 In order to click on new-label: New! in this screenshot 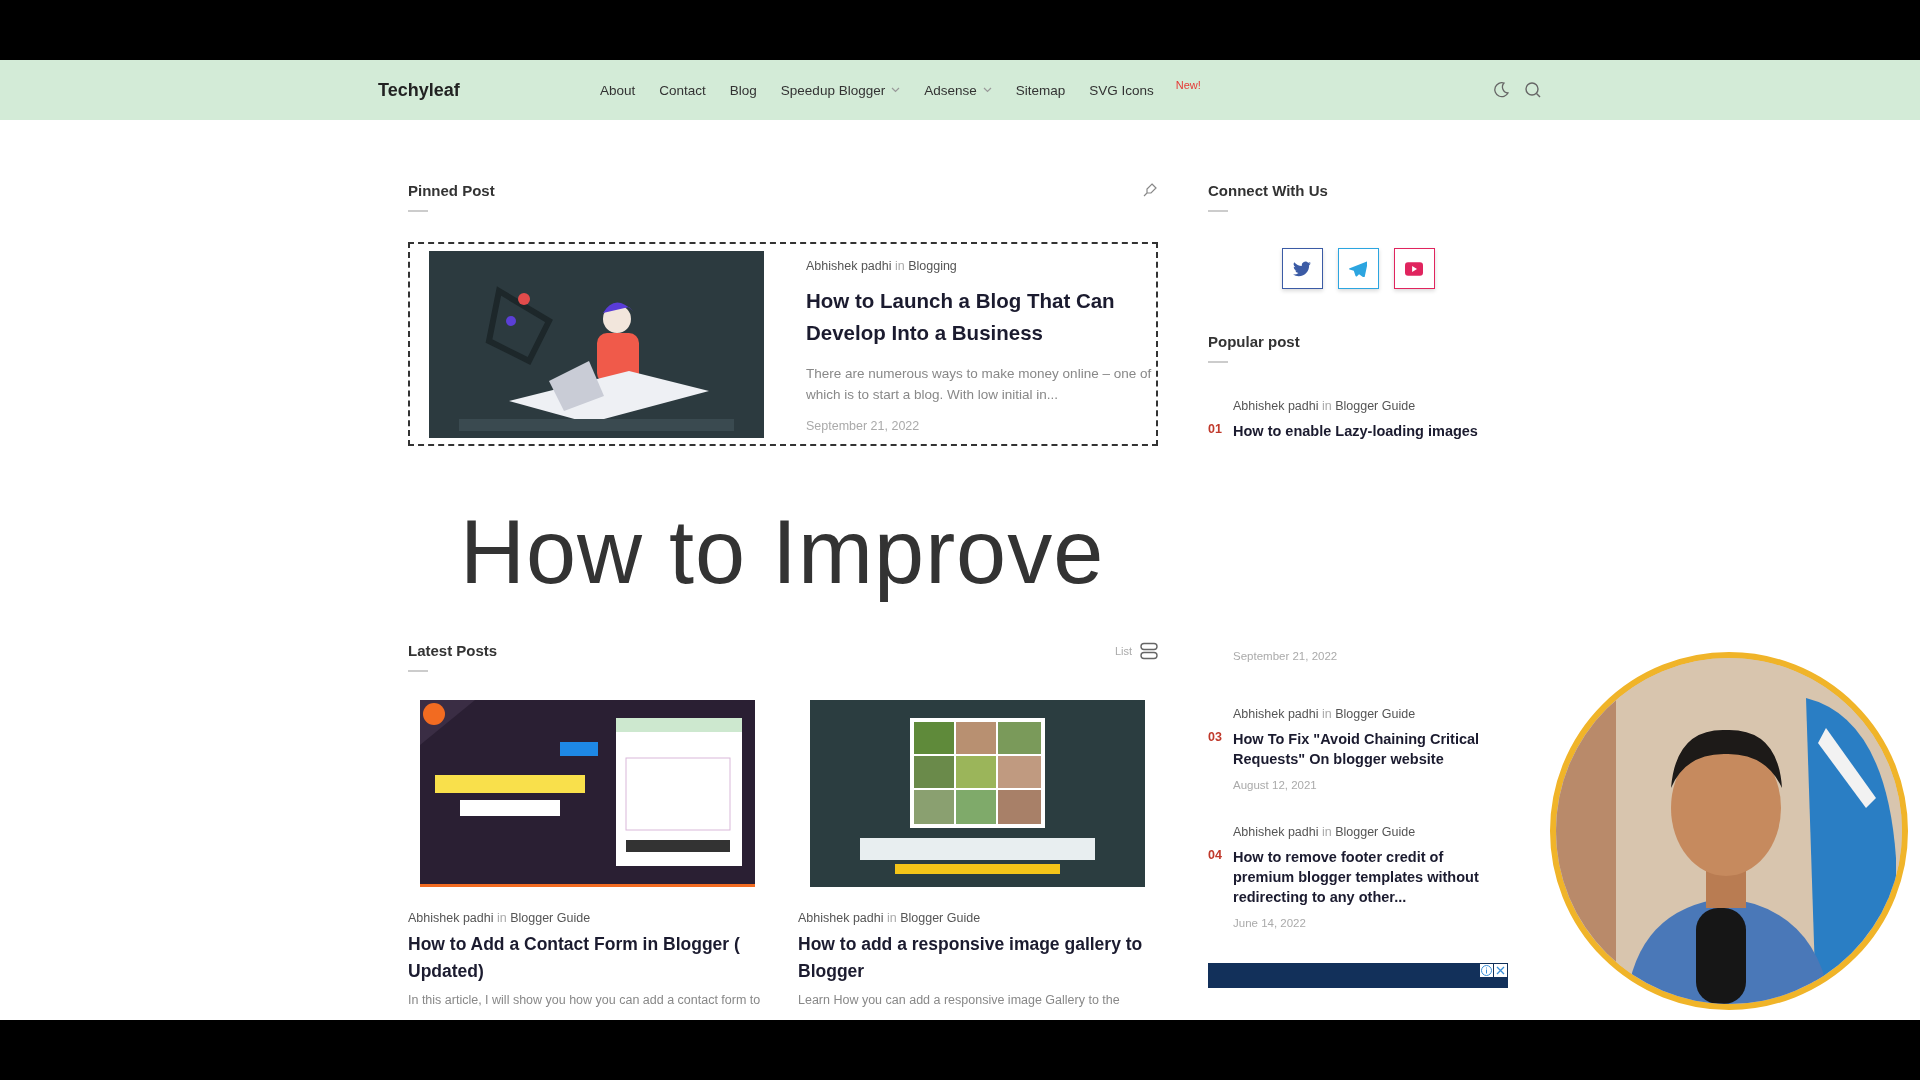, I will do `click(1188, 84)`.